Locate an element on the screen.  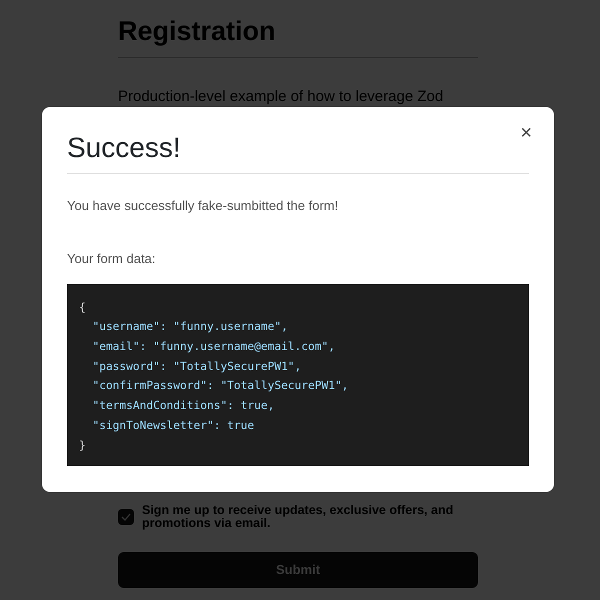
close-button: × is located at coordinates (526, 133).